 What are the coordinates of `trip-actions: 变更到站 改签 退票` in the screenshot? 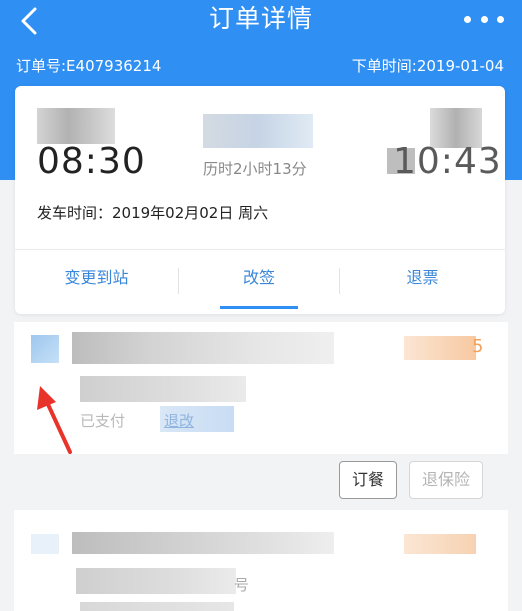 It's located at (260, 282).